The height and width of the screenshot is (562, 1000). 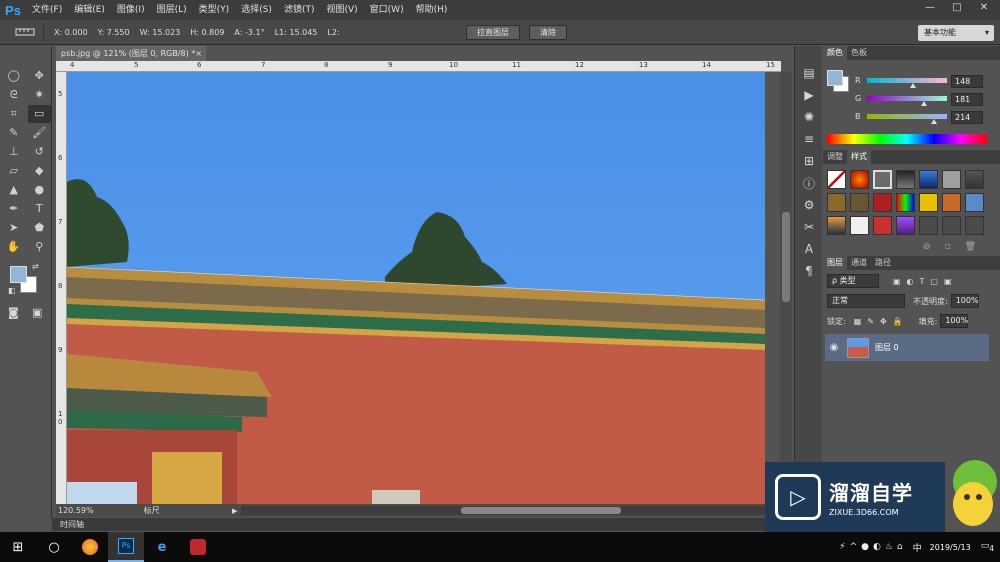 I want to click on timeline-panel-tab: 时间轴, so click(x=422, y=524).